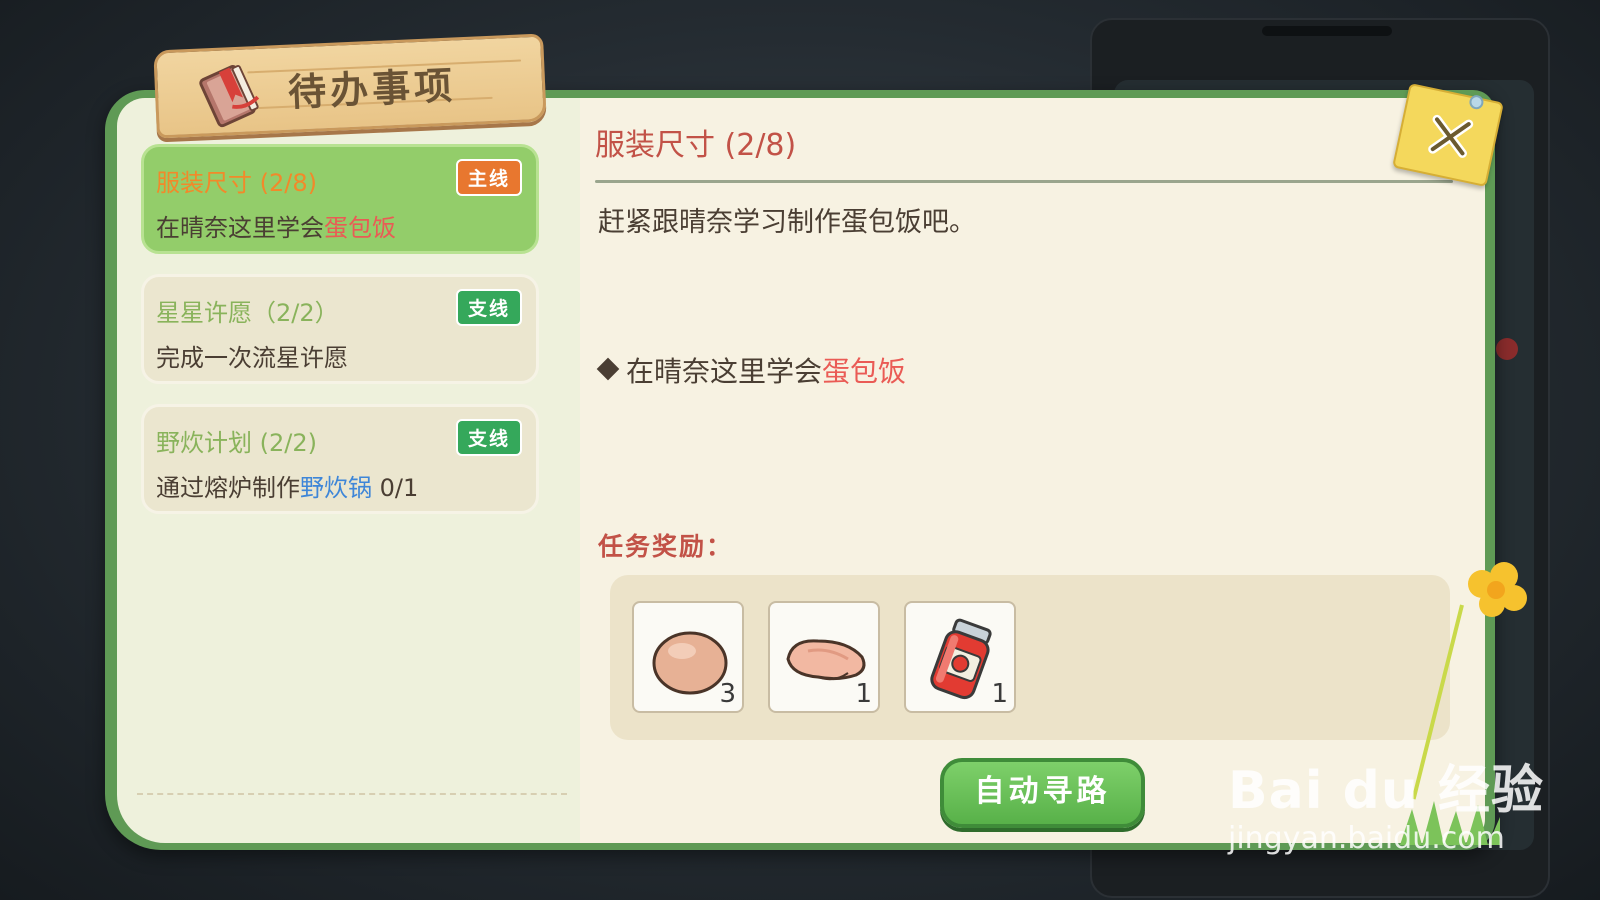 Image resolution: width=1600 pixels, height=900 pixels. What do you see at coordinates (352, 794) in the screenshot?
I see `list-divider` at bounding box center [352, 794].